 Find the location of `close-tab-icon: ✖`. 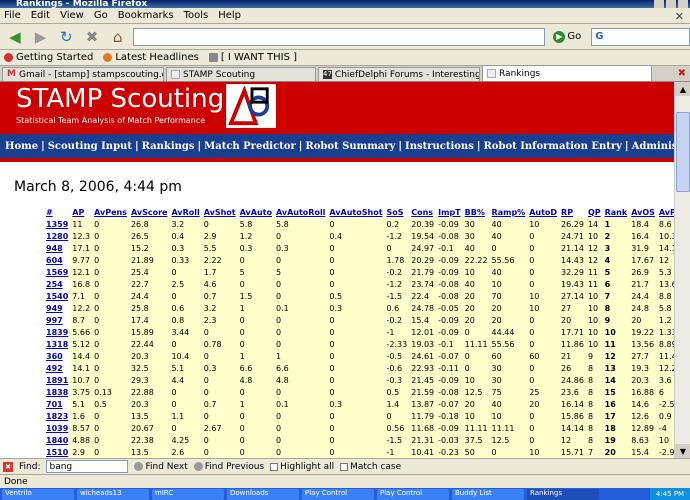

close-tab-icon: ✖ is located at coordinates (682, 73).